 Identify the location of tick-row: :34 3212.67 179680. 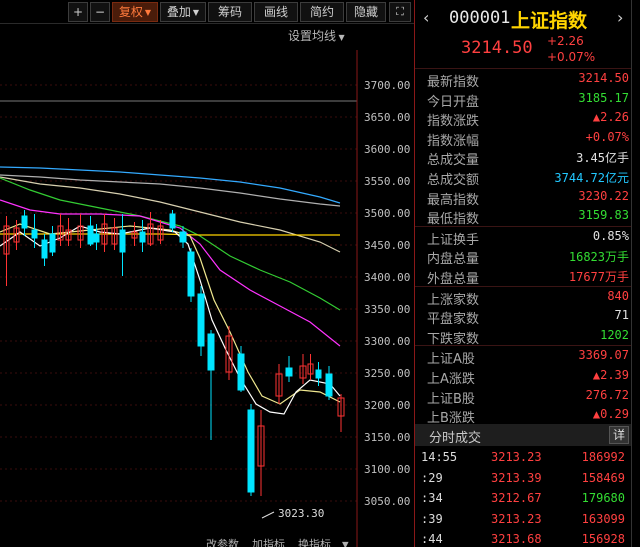
(523, 499).